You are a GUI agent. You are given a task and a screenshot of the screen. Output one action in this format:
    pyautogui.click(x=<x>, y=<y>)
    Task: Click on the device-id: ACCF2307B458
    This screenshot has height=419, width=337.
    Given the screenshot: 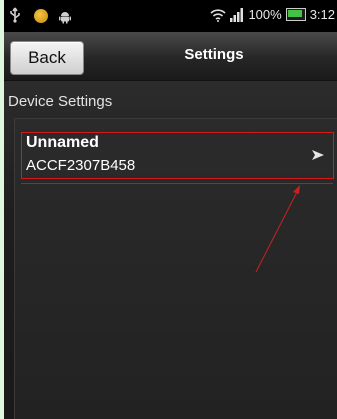 What is the action you would take?
    pyautogui.click(x=81, y=165)
    